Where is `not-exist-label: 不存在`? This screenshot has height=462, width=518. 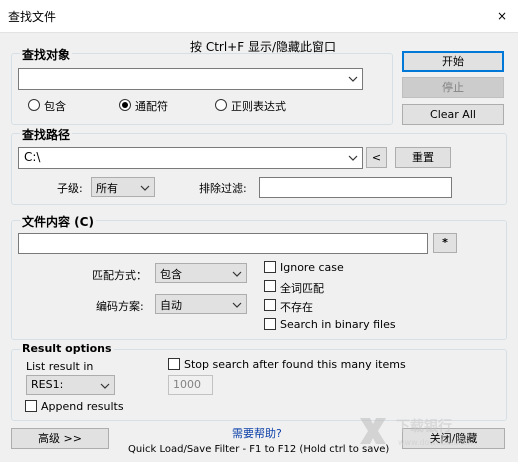 not-exist-label: 不存在 is located at coordinates (296, 307).